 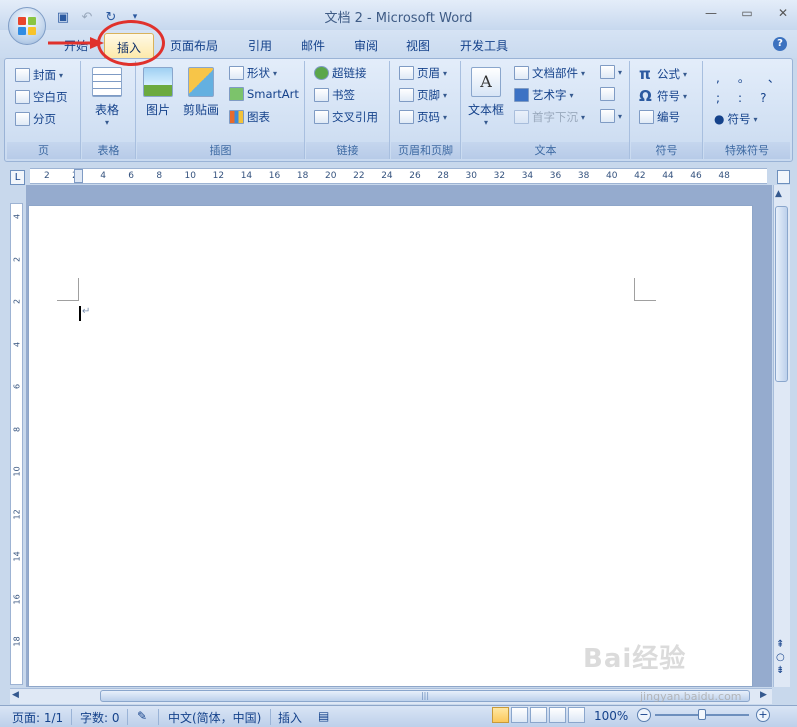 What do you see at coordinates (549, 73) in the screenshot?
I see `quickparts-button: 文档部件 ▾` at bounding box center [549, 73].